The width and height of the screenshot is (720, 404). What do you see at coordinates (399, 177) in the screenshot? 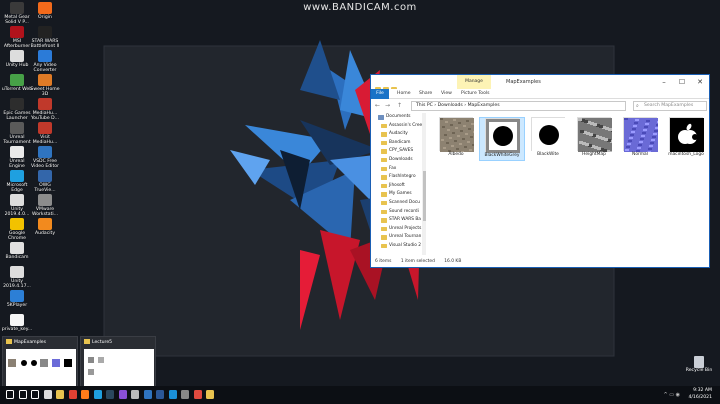
I see `nav-item: FlashIntegro` at bounding box center [399, 177].